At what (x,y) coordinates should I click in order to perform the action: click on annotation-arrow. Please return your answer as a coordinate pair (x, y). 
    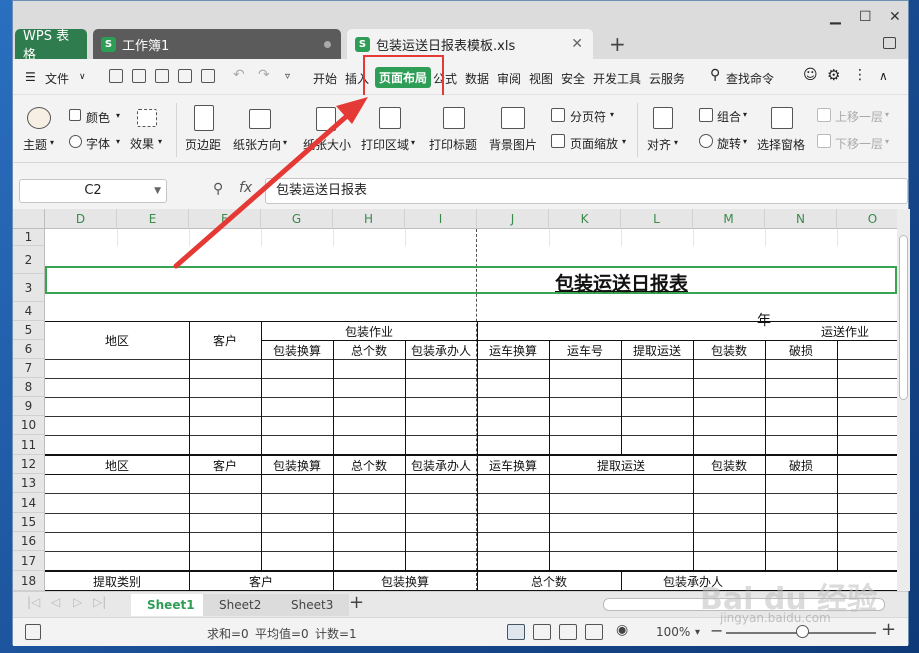
    Looking at the image, I should click on (270, 183).